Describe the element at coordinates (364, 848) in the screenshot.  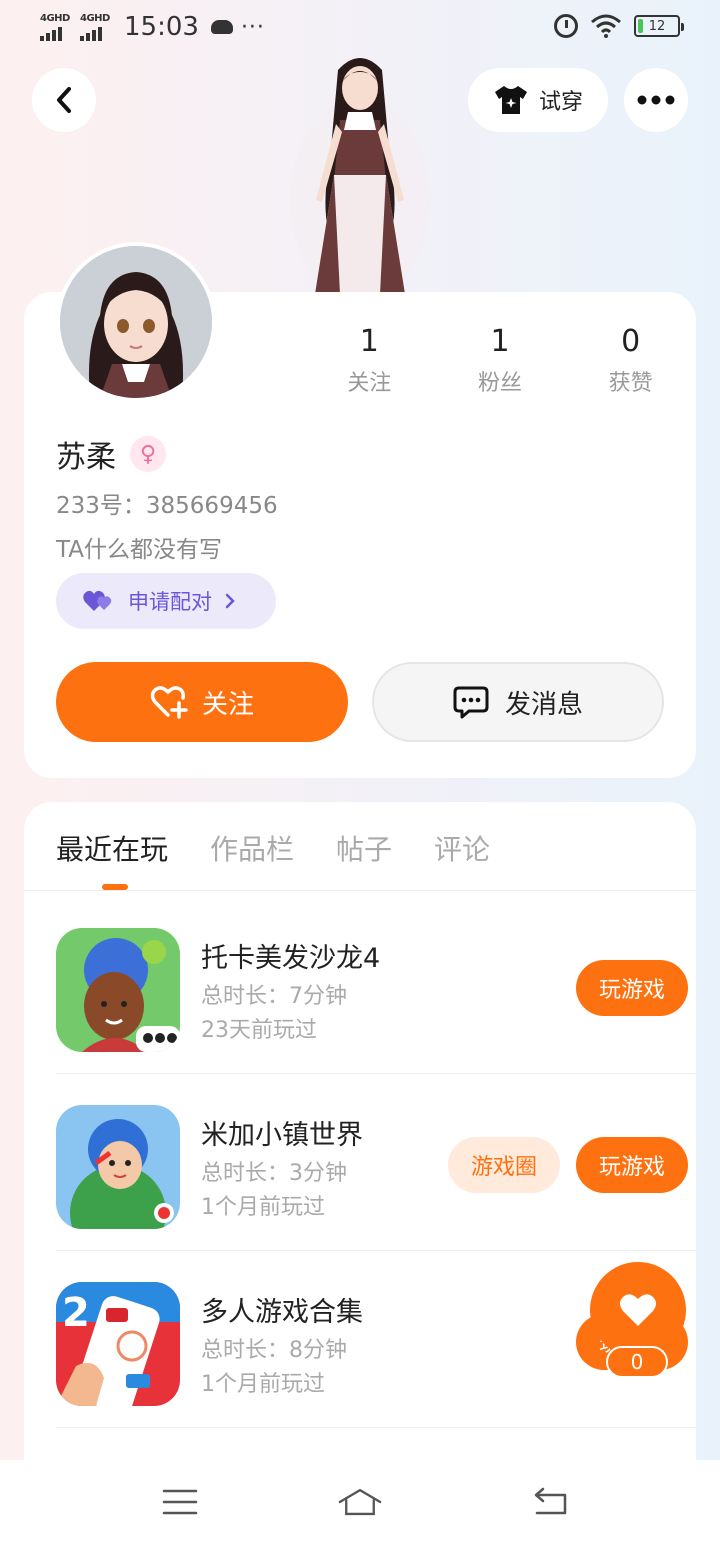
I see `tab-posts: 帖子` at that location.